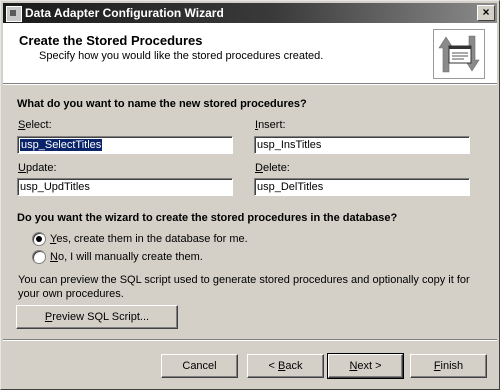 The height and width of the screenshot is (390, 500). Describe the element at coordinates (452, 366) in the screenshot. I see `finish-button-rest: inish` at that location.